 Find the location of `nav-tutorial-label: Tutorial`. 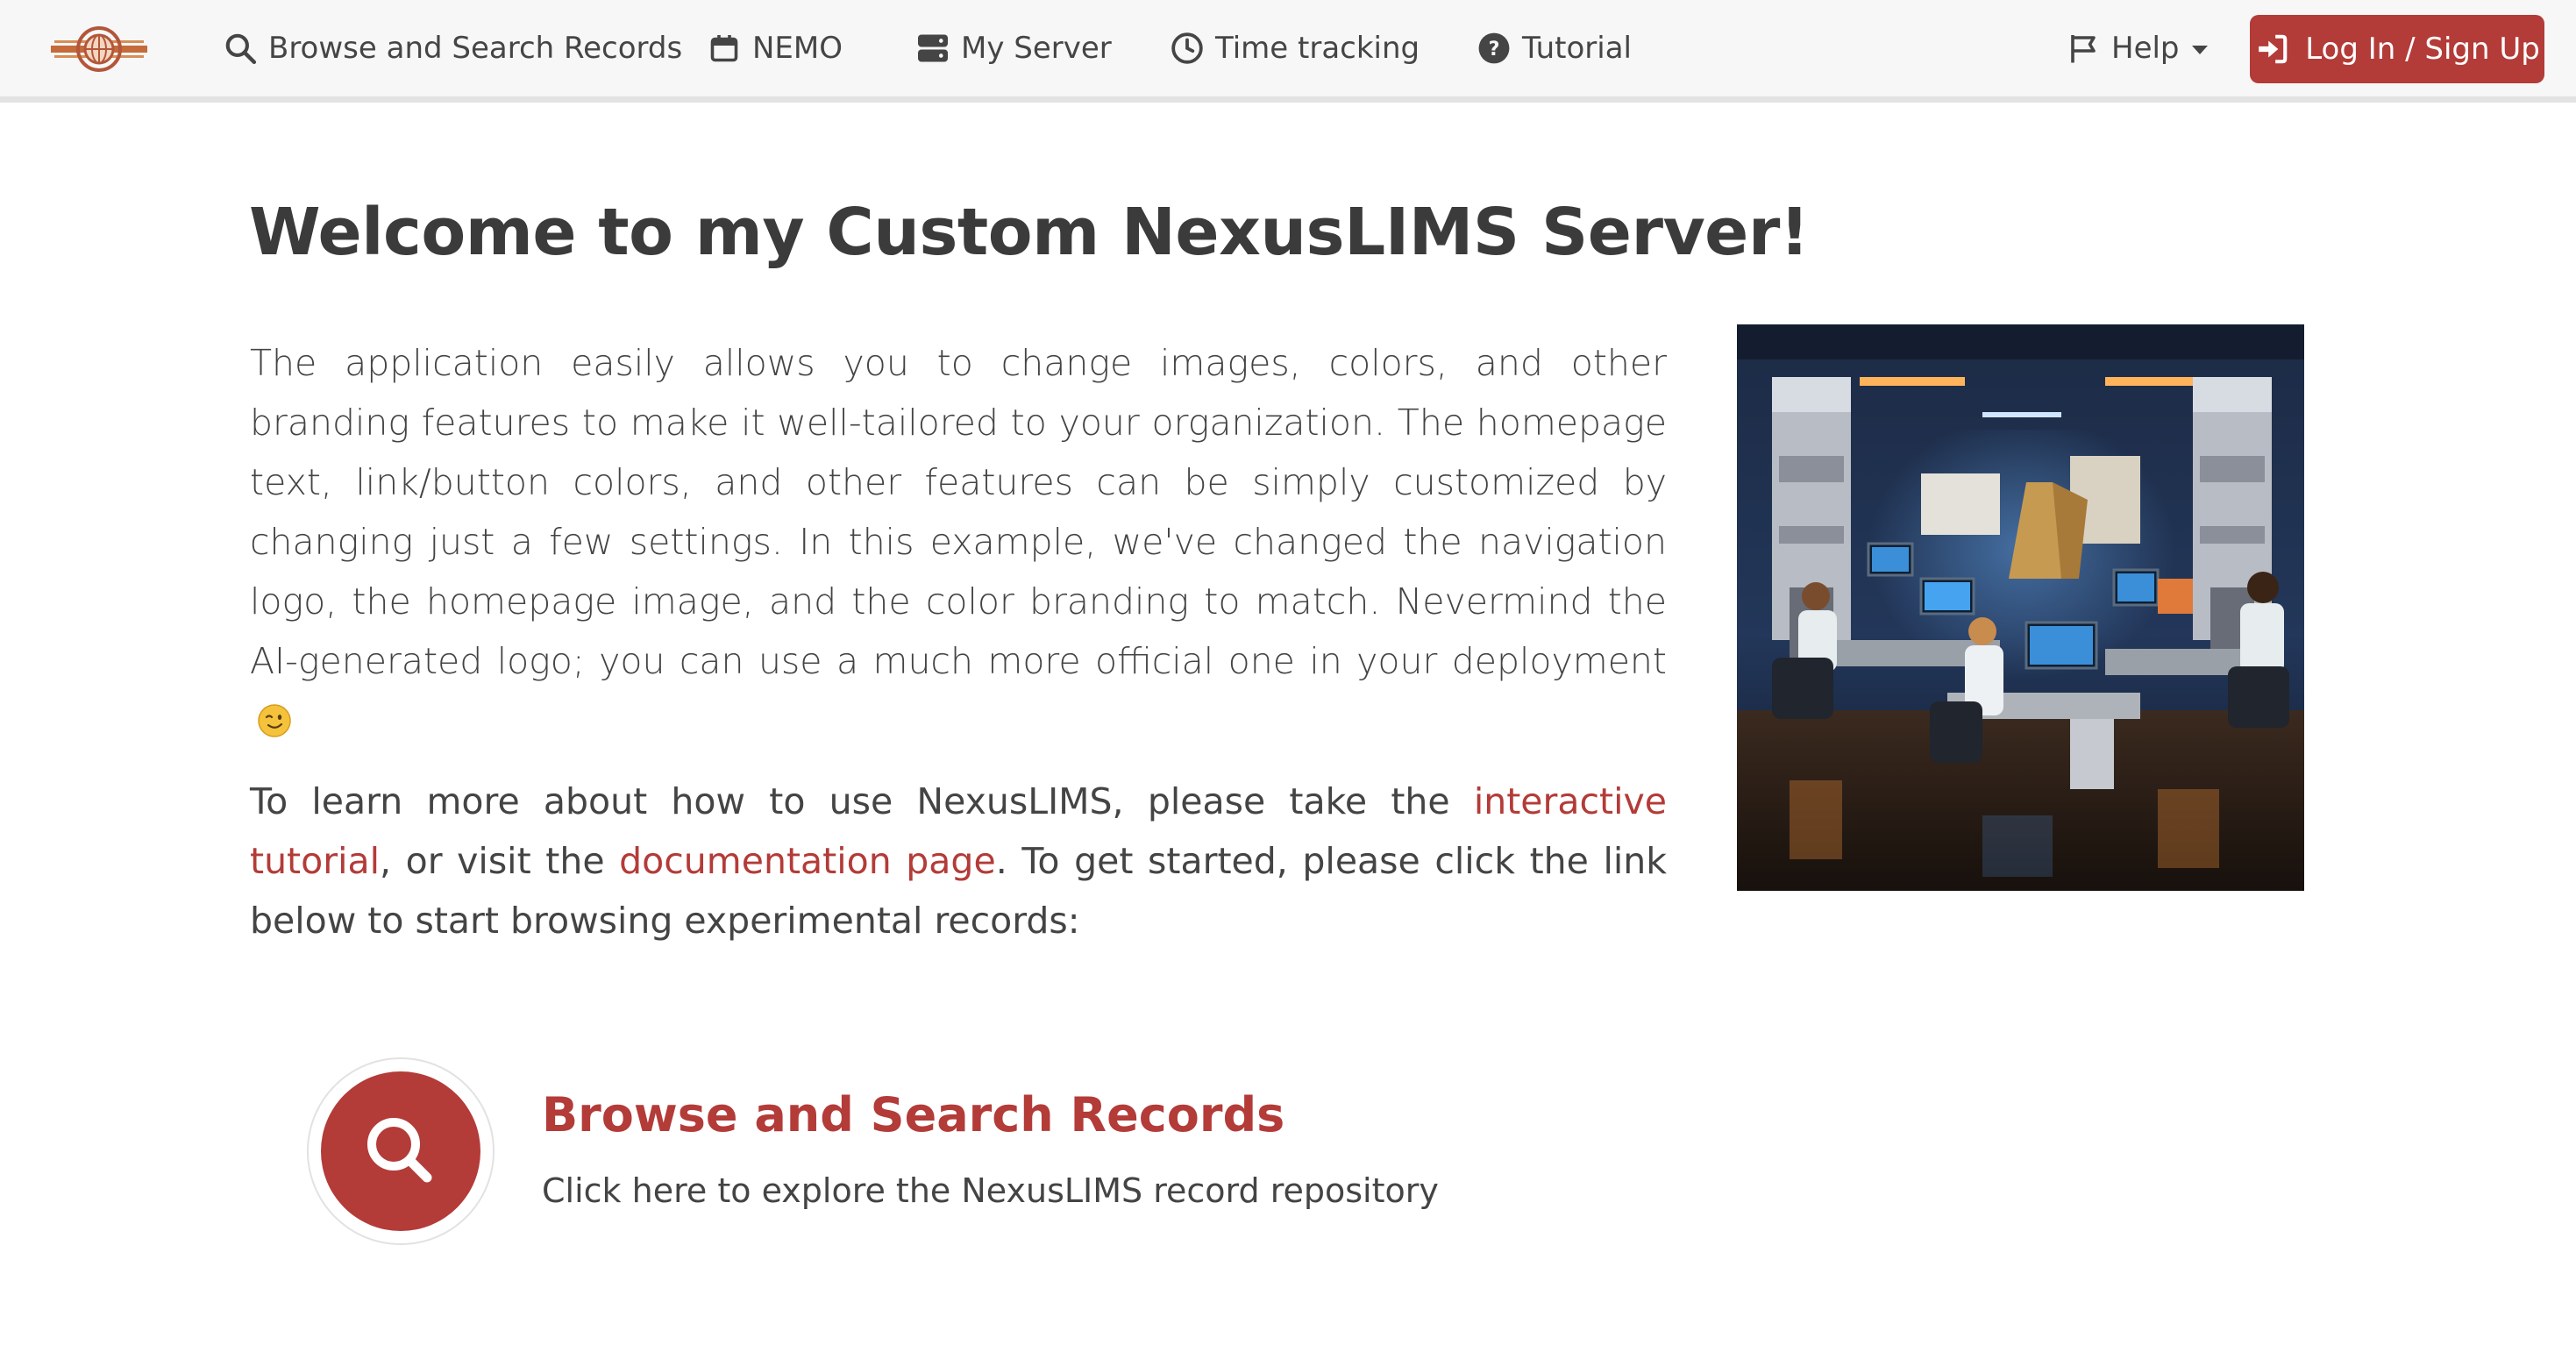

nav-tutorial-label: Tutorial is located at coordinates (1577, 48).